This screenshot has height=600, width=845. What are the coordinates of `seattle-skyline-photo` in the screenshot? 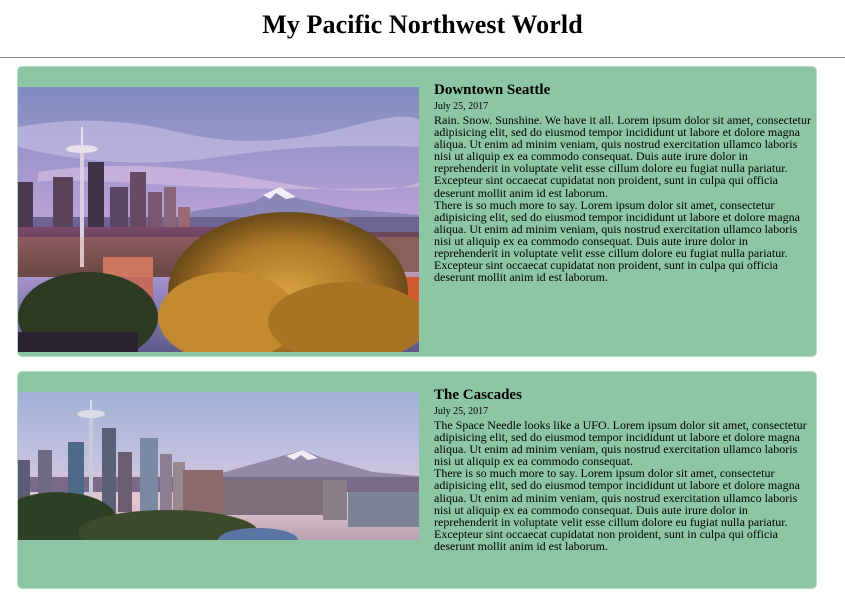 It's located at (218, 466).